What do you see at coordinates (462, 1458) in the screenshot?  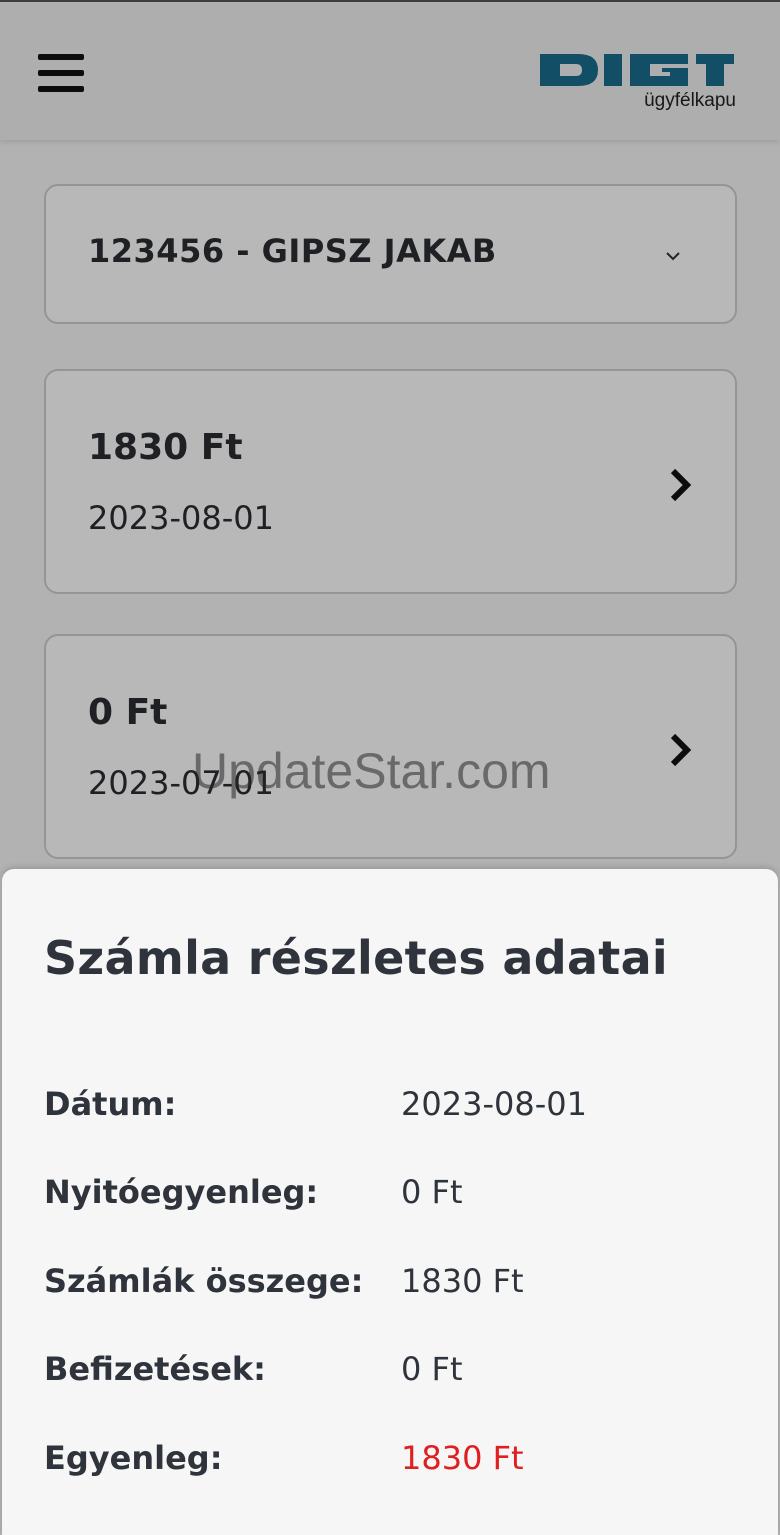 I see `balance-value: 1830 Ft` at bounding box center [462, 1458].